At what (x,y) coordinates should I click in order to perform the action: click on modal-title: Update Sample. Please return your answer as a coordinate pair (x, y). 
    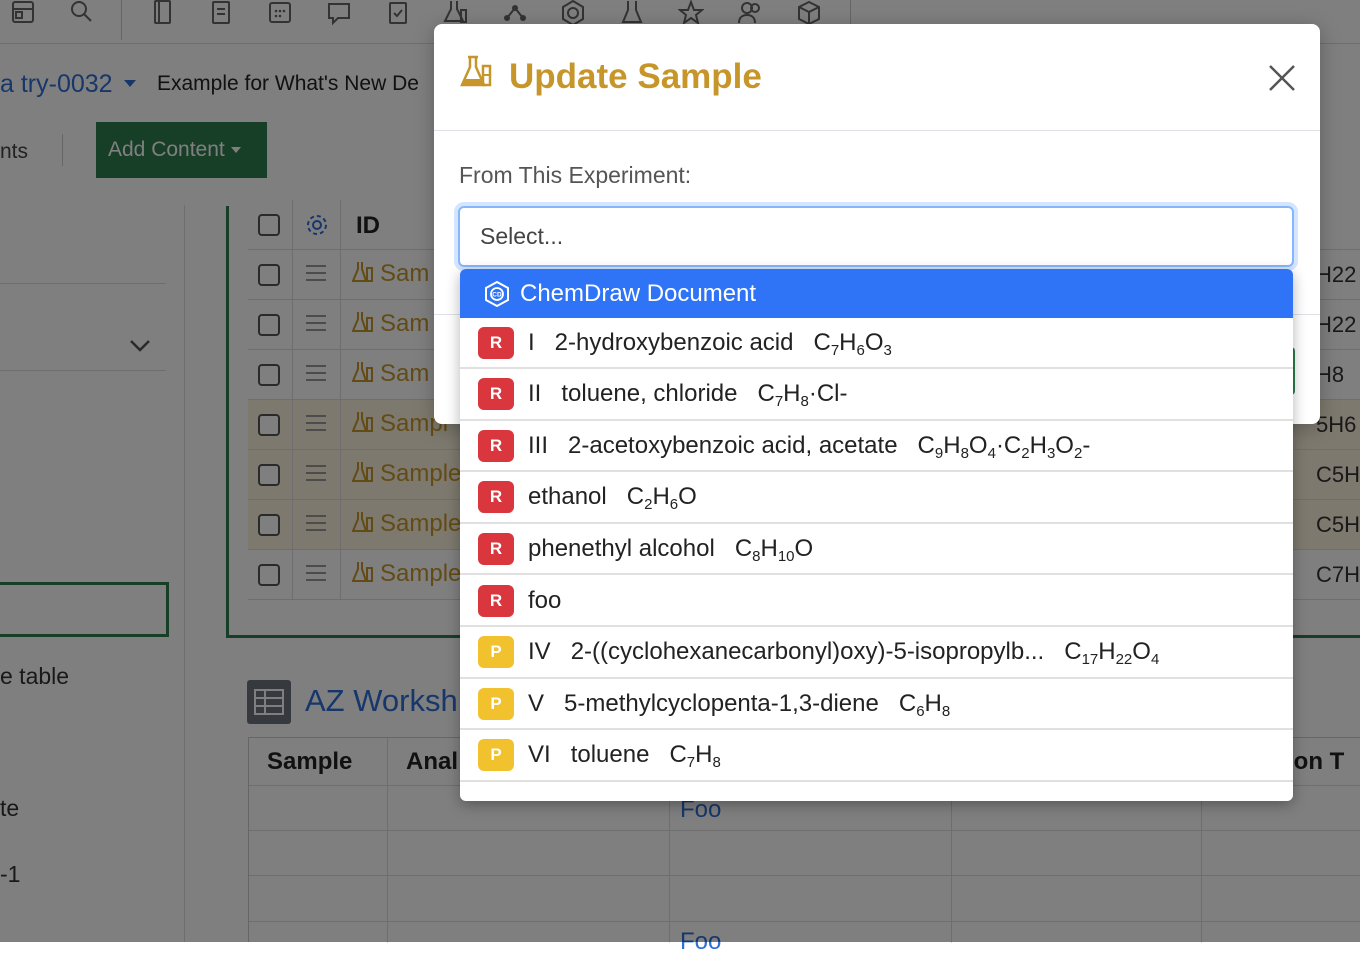
    Looking at the image, I should click on (635, 76).